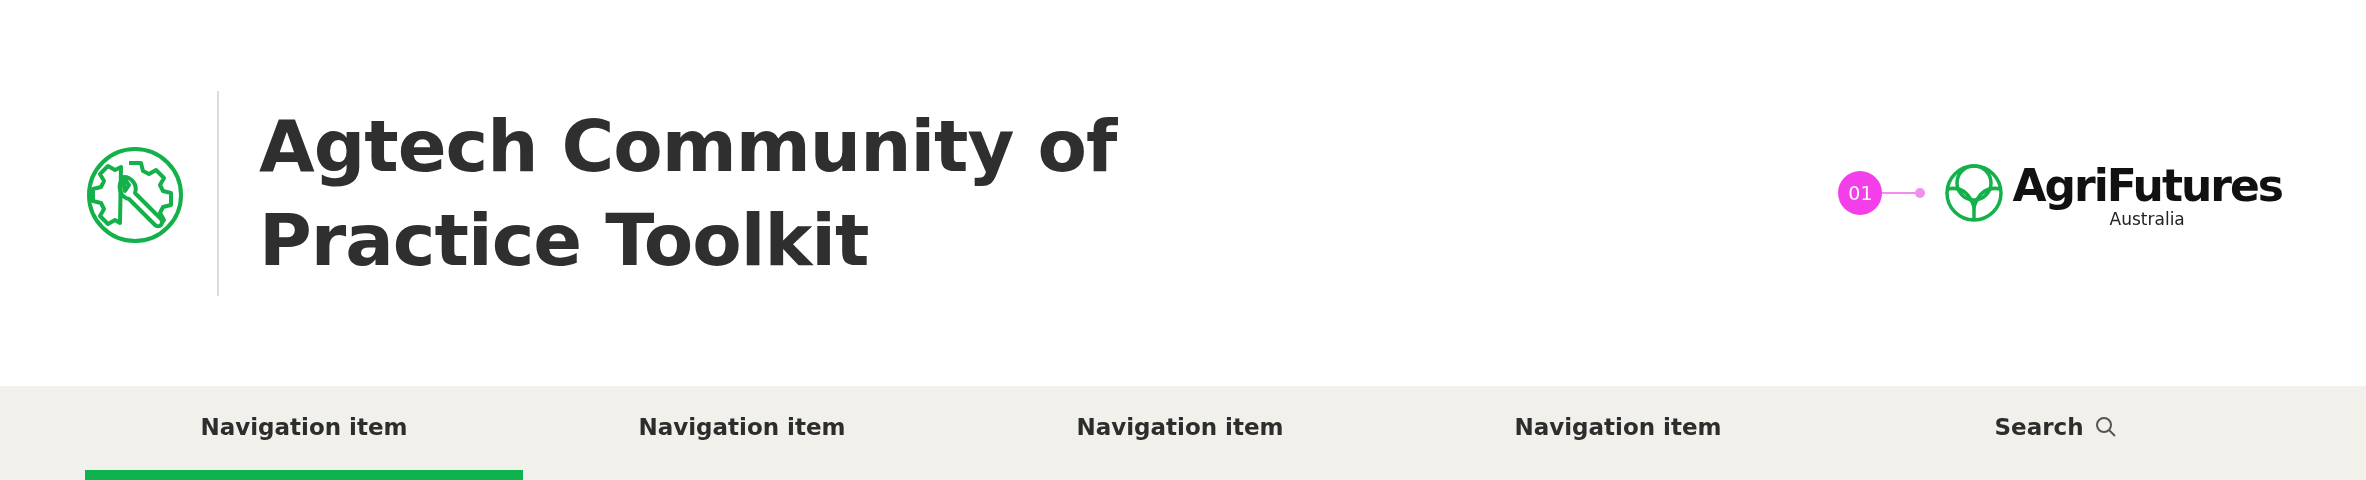  Describe the element at coordinates (1974, 193) in the screenshot. I see `brand-logo-icon` at that location.